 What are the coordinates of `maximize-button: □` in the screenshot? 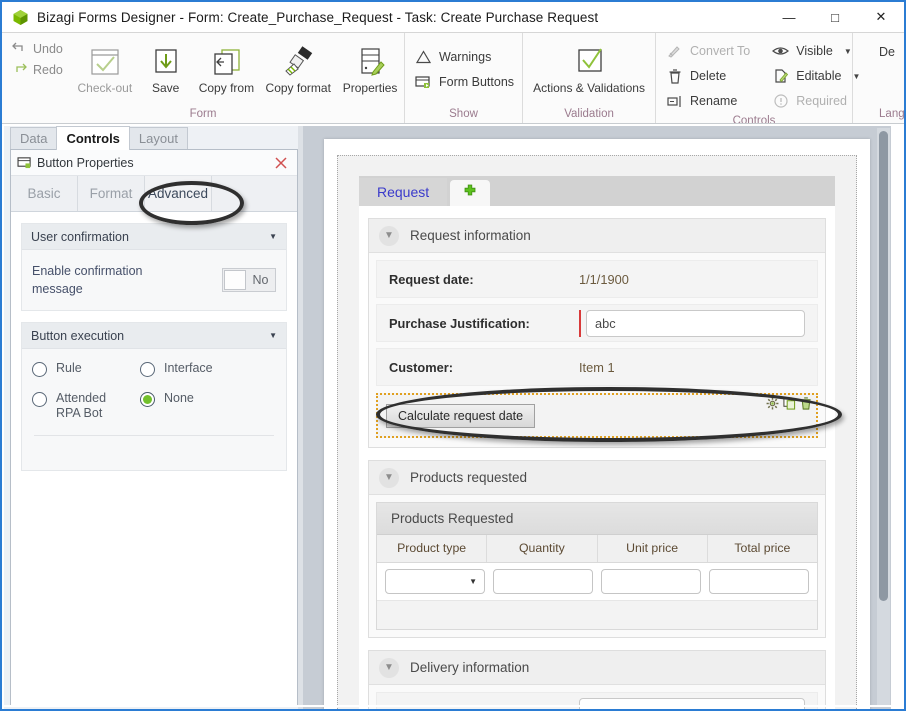 It's located at (835, 17).